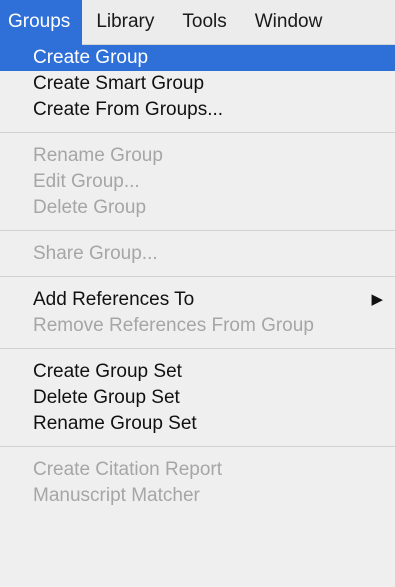 This screenshot has height=587, width=395. I want to click on menu-item-rename-group-set: Rename Group Set, so click(197, 424).